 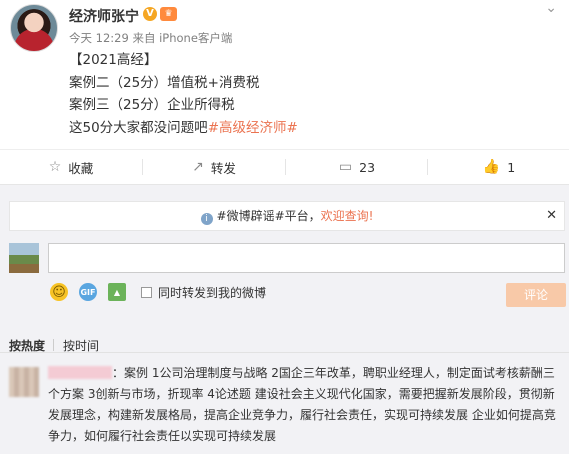 I want to click on notice-text: #微博辟谣#平台，, so click(x=268, y=216).